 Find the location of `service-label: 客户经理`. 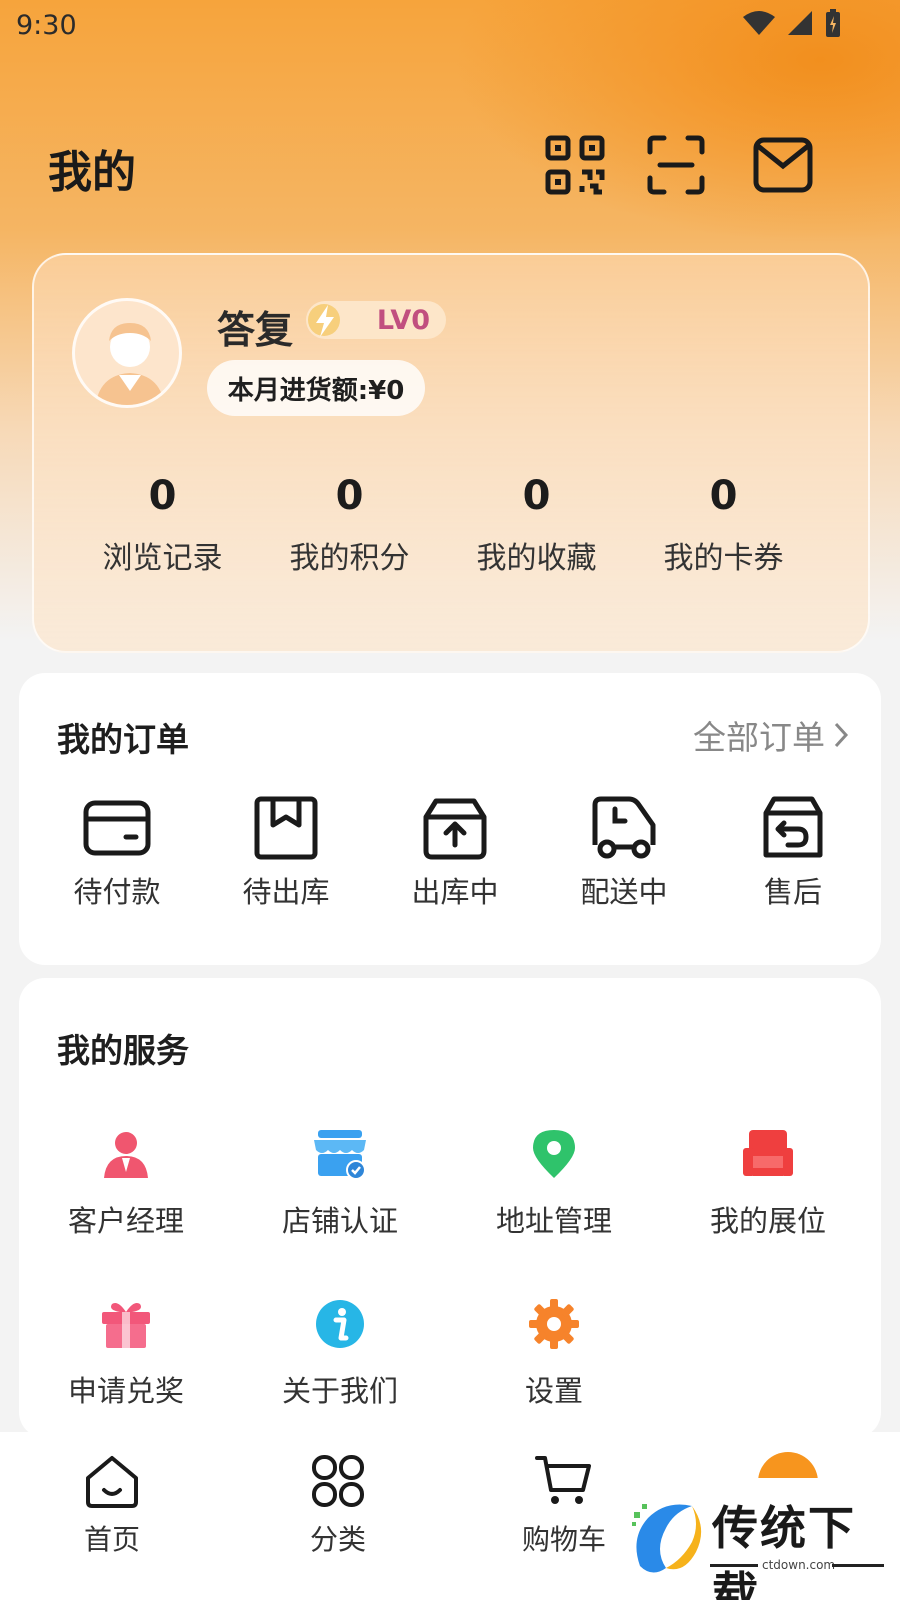

service-label: 客户经理 is located at coordinates (125, 1221).